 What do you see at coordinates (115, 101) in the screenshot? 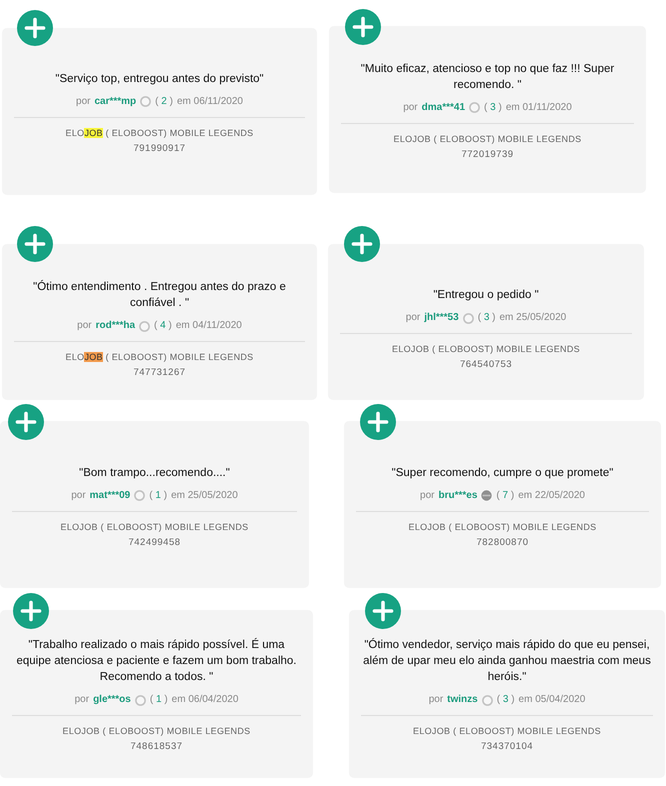
I see `username-link: car***mp` at bounding box center [115, 101].